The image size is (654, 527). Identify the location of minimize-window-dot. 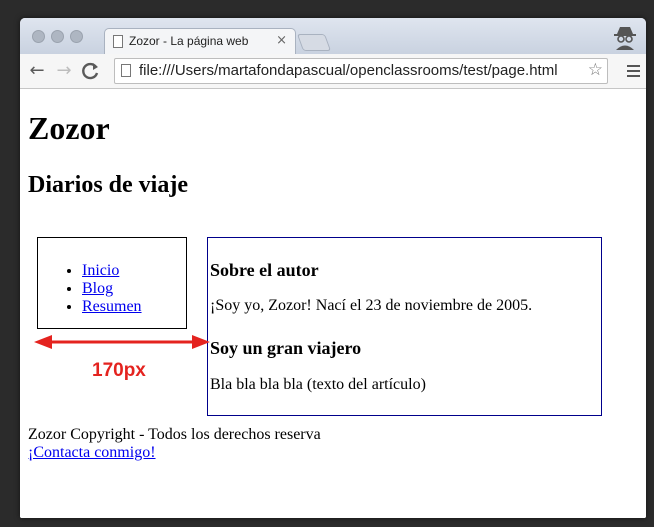
(57, 36).